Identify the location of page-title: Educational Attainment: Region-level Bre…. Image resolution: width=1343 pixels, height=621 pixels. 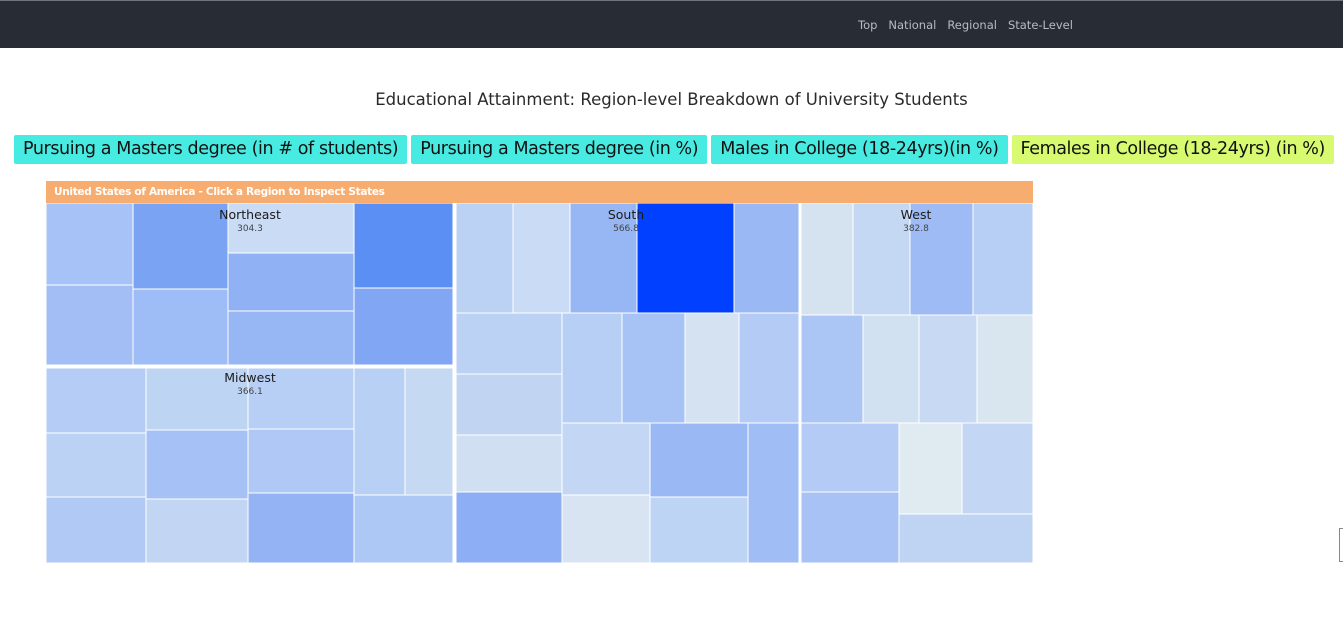
(671, 99).